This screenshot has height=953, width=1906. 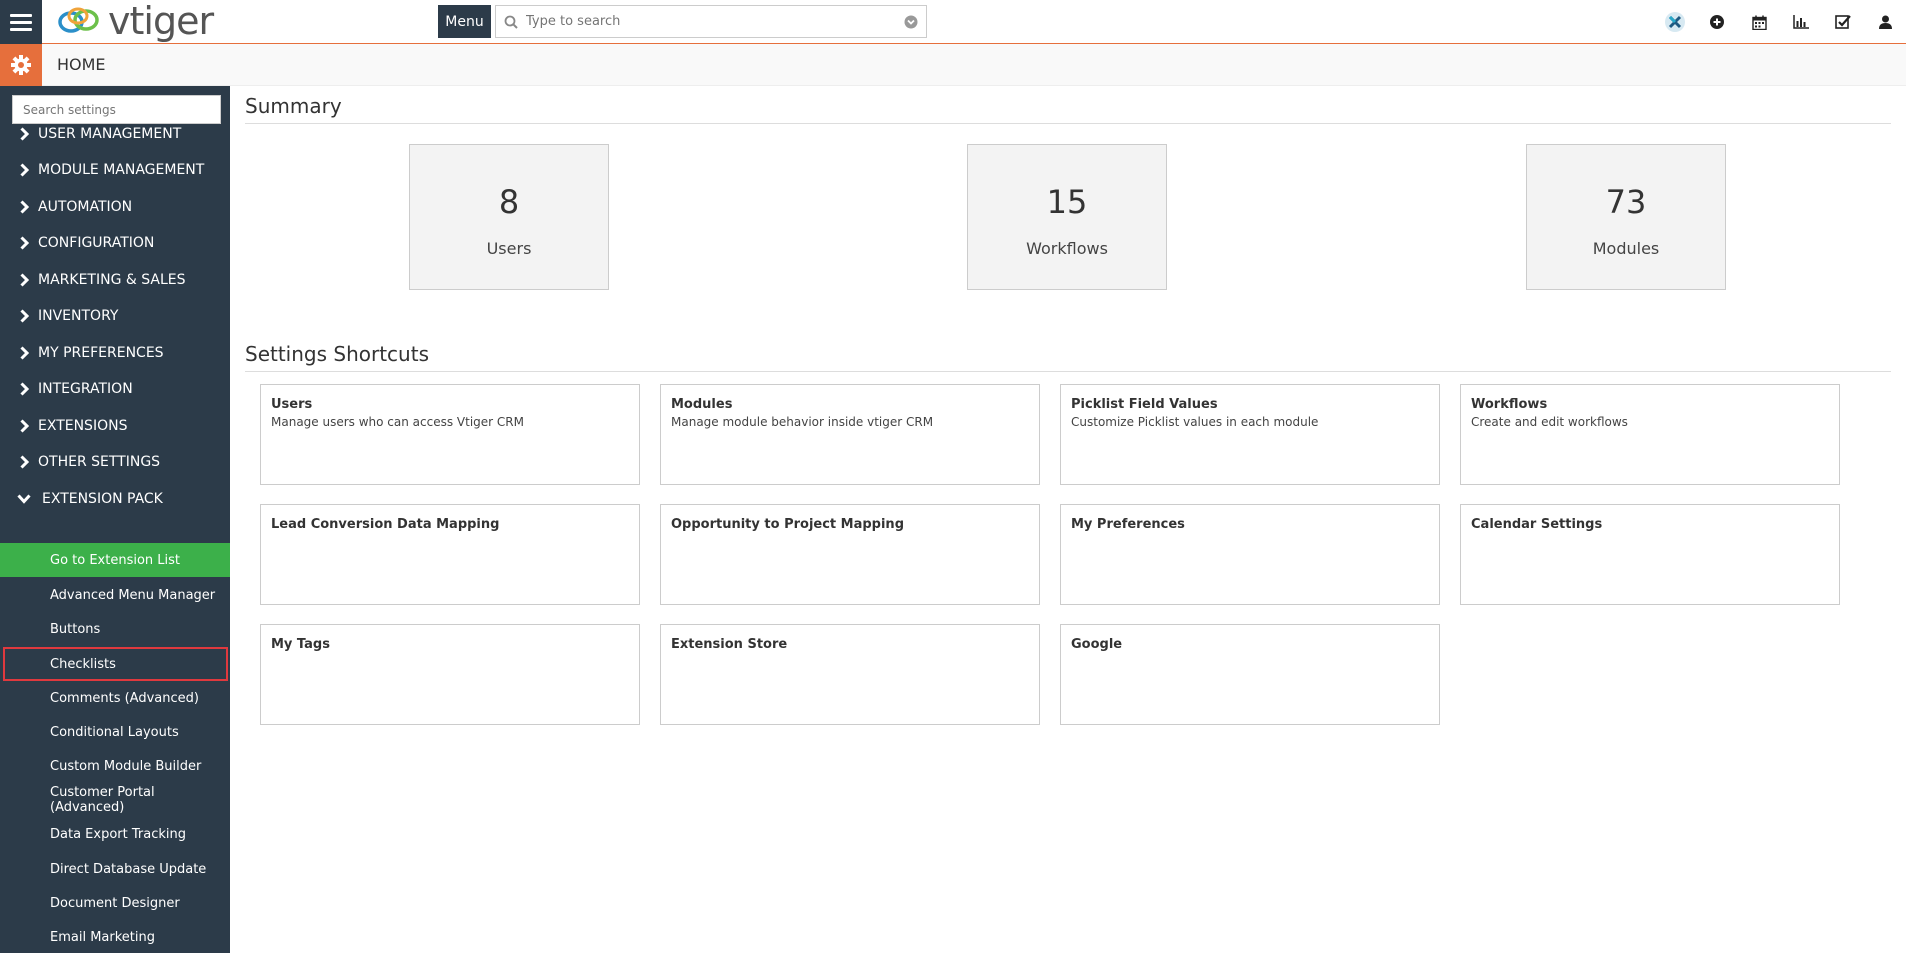 I want to click on sidebar-group-user-management: USER MANAGEMENT, so click(x=115, y=134).